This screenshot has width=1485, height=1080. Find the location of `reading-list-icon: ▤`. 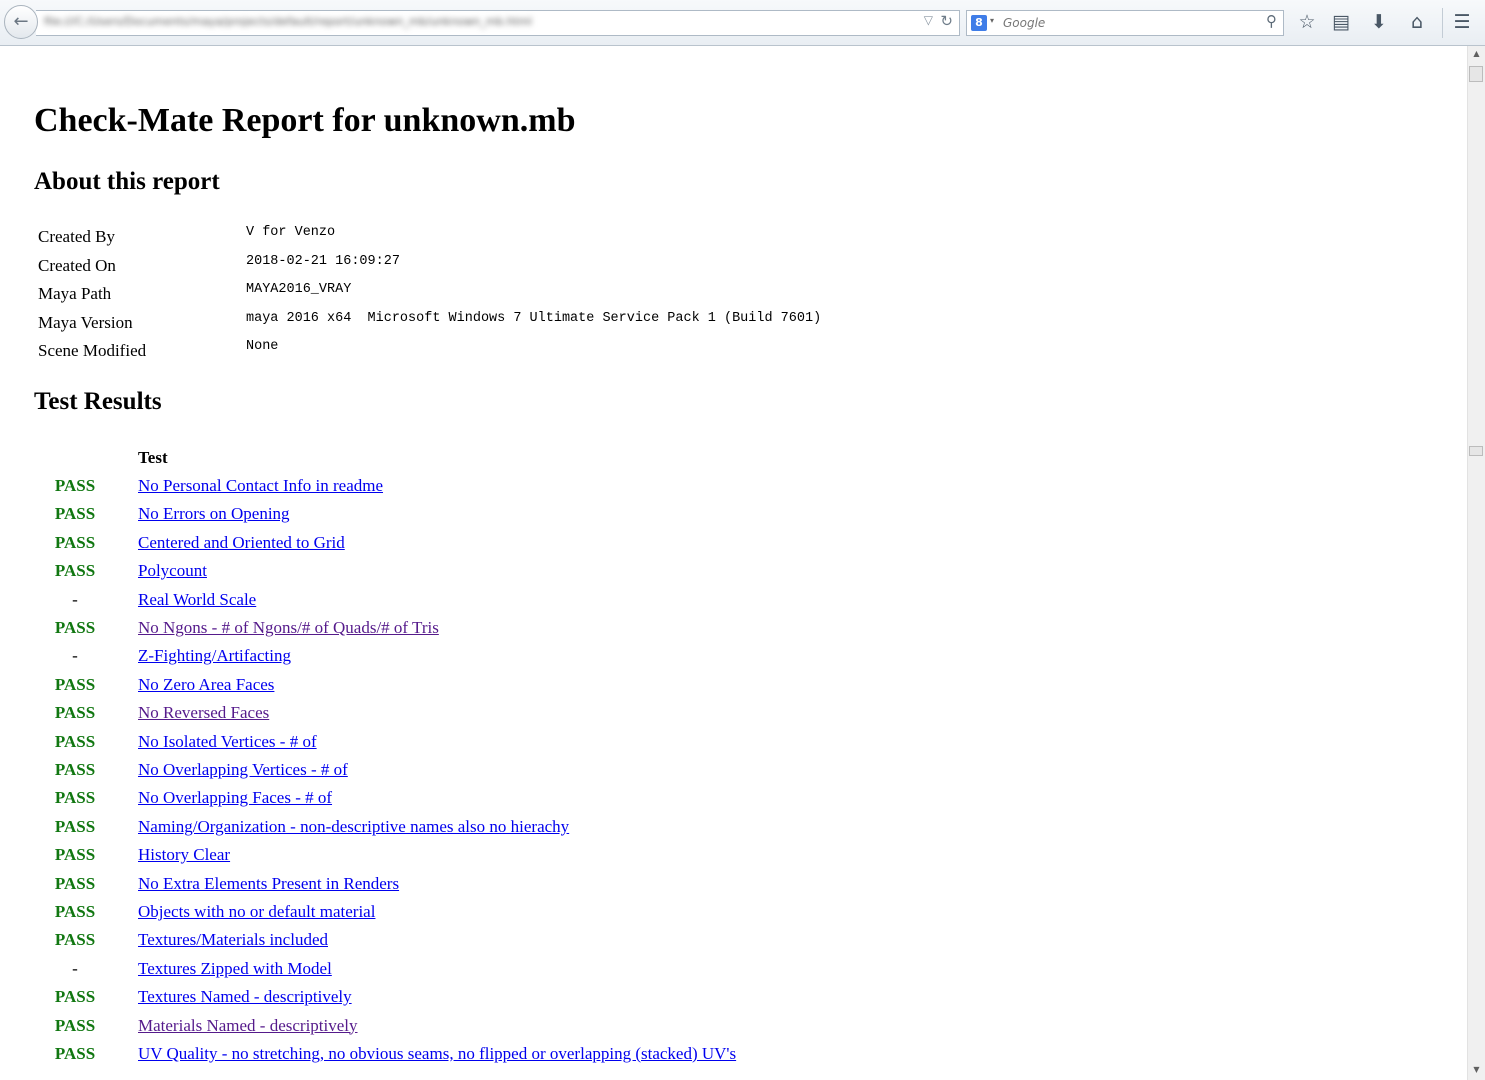

reading-list-icon: ▤ is located at coordinates (1341, 22).